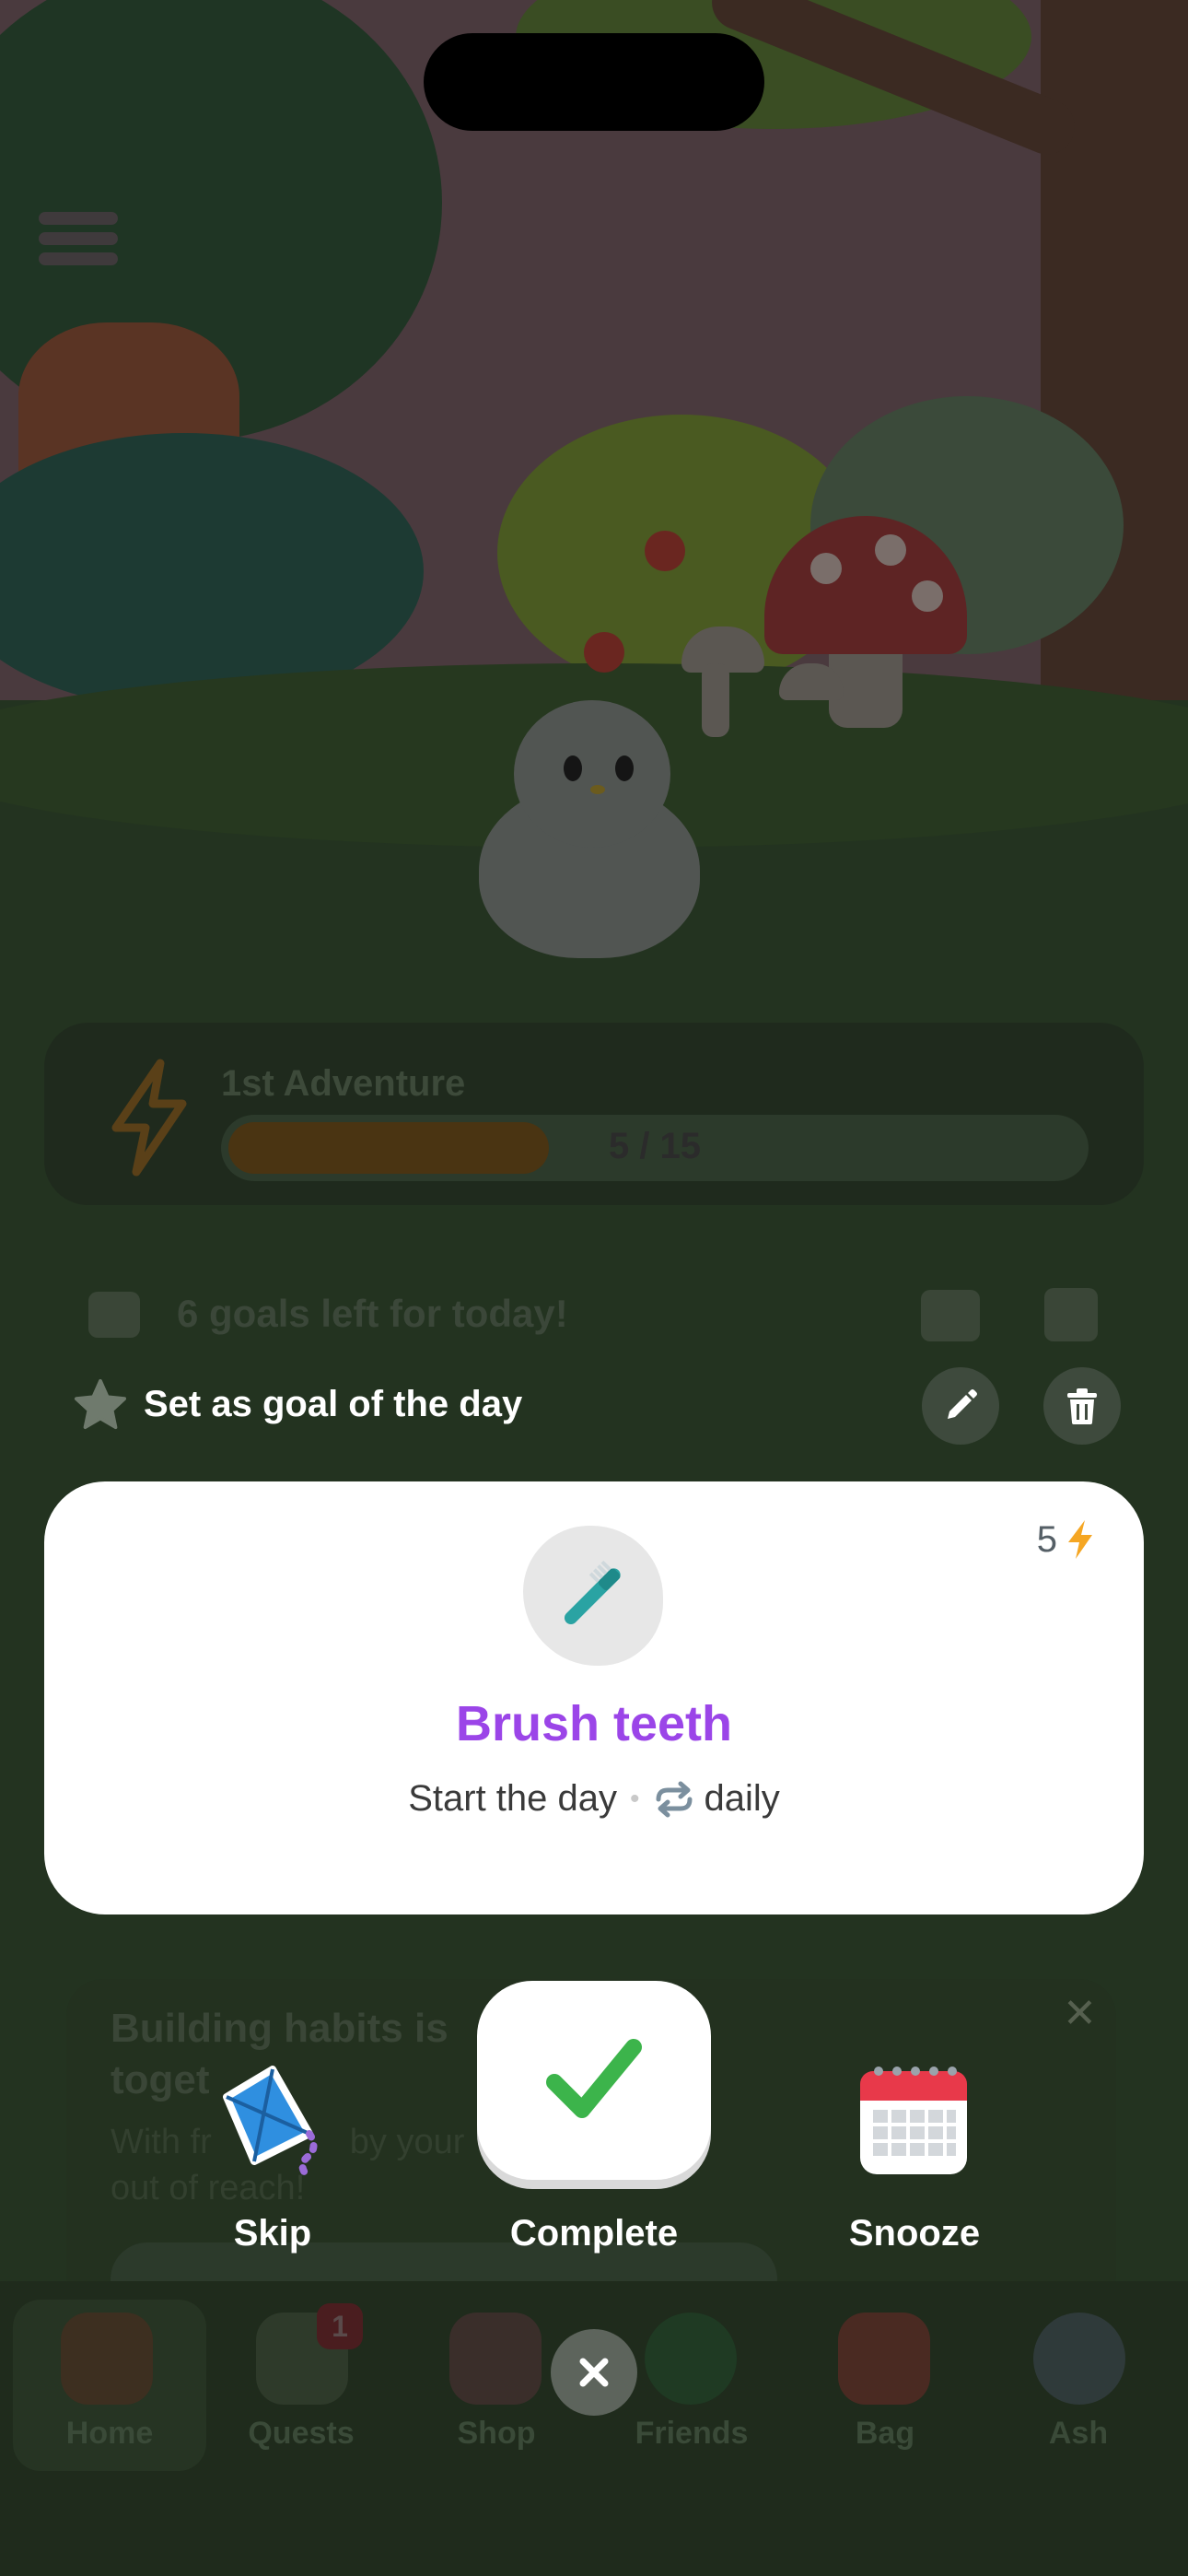 The image size is (1188, 2576). Describe the element at coordinates (1066, 1539) in the screenshot. I see `task-xp-reward: 5` at that location.